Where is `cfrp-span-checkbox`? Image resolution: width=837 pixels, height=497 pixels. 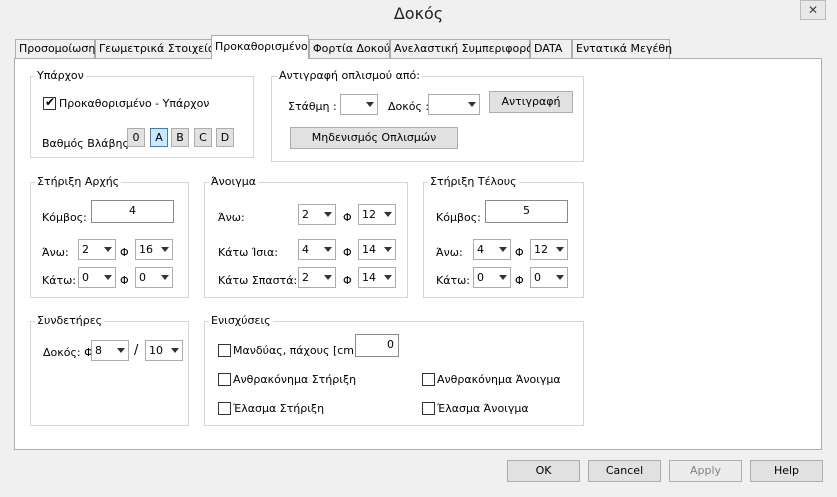
cfrp-span-checkbox is located at coordinates (428, 379).